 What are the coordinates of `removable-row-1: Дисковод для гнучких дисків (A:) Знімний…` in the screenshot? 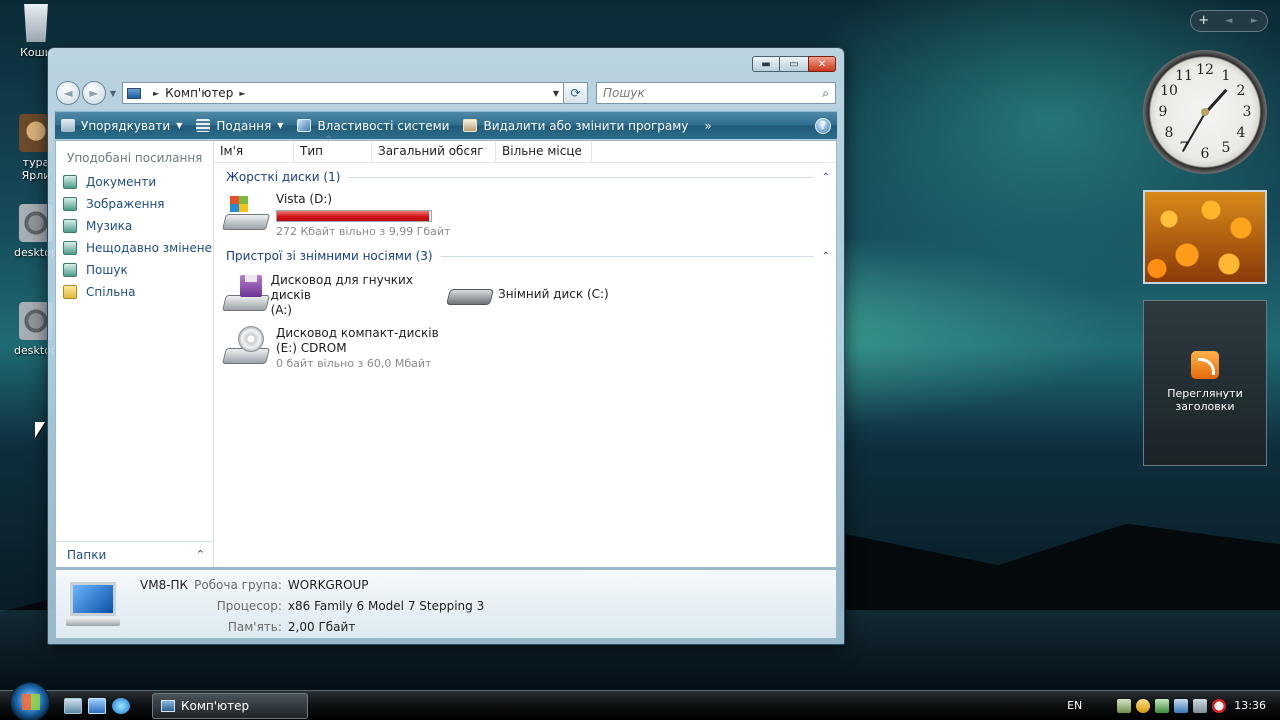 It's located at (525, 293).